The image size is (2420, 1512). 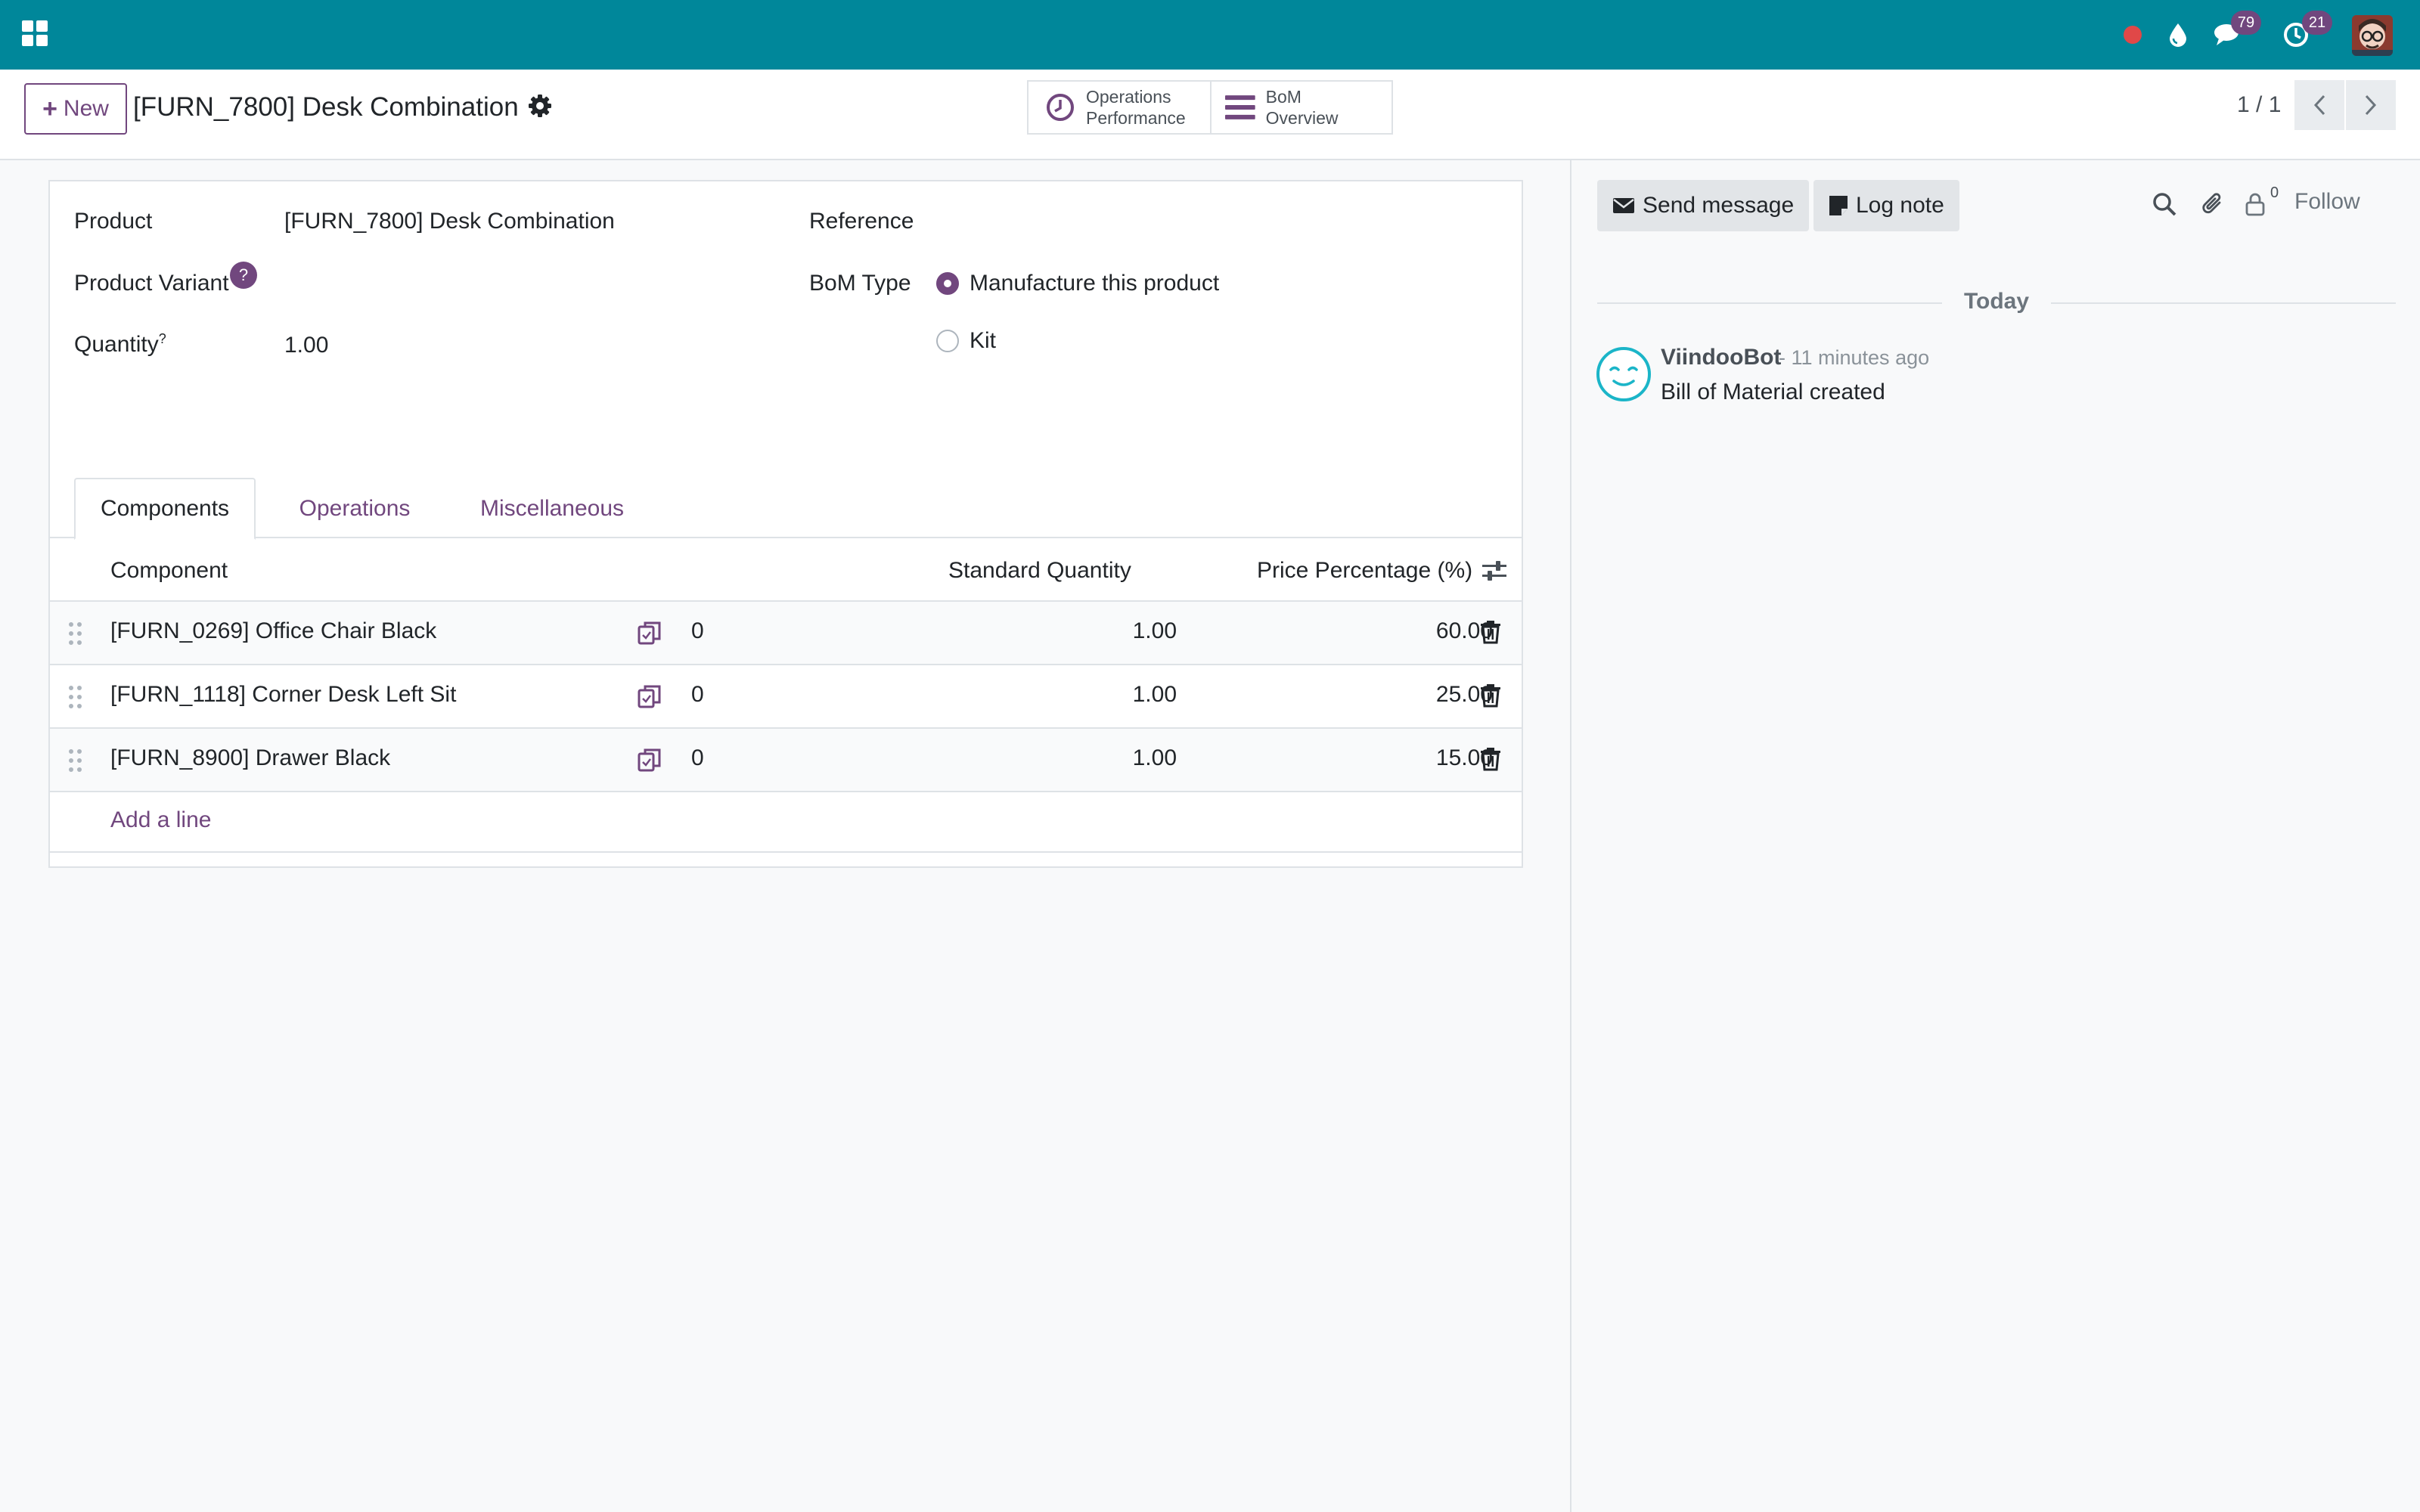 I want to click on bom-overview-label: BoM Overview, so click(x=1302, y=107).